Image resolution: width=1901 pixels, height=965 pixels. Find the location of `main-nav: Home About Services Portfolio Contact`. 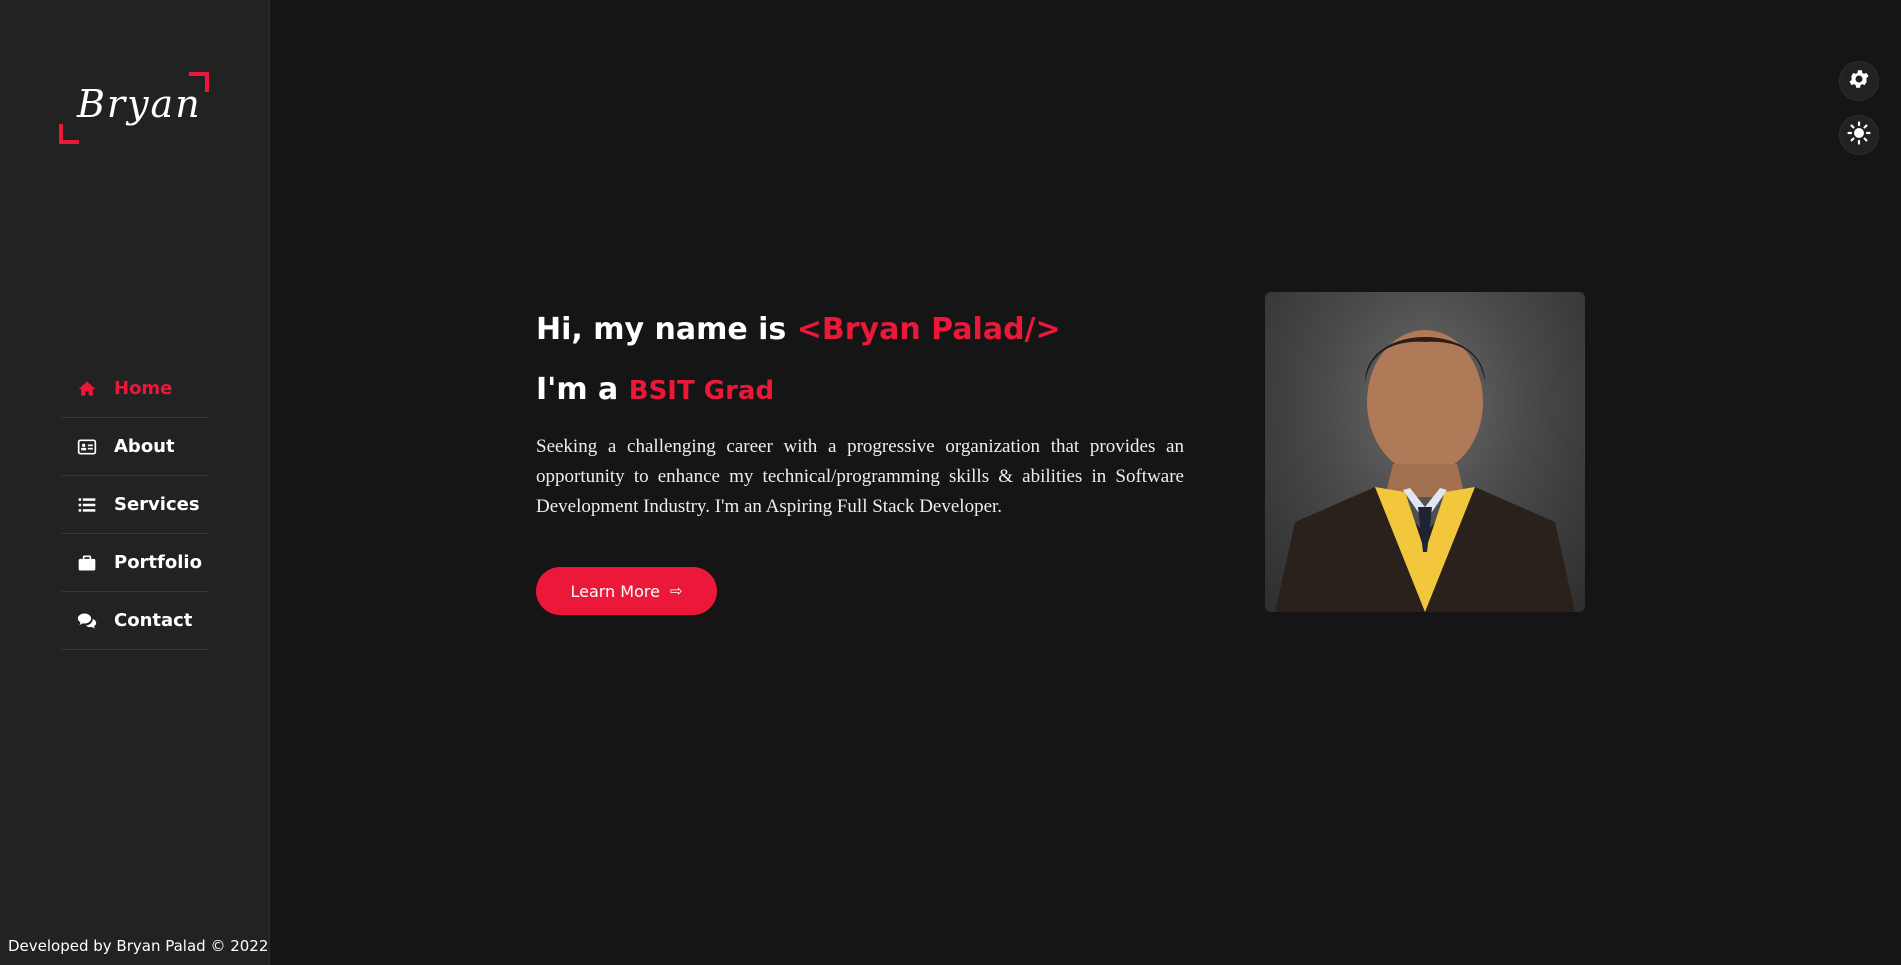

main-nav: Home About Services Portfolio Contact is located at coordinates (135, 505).